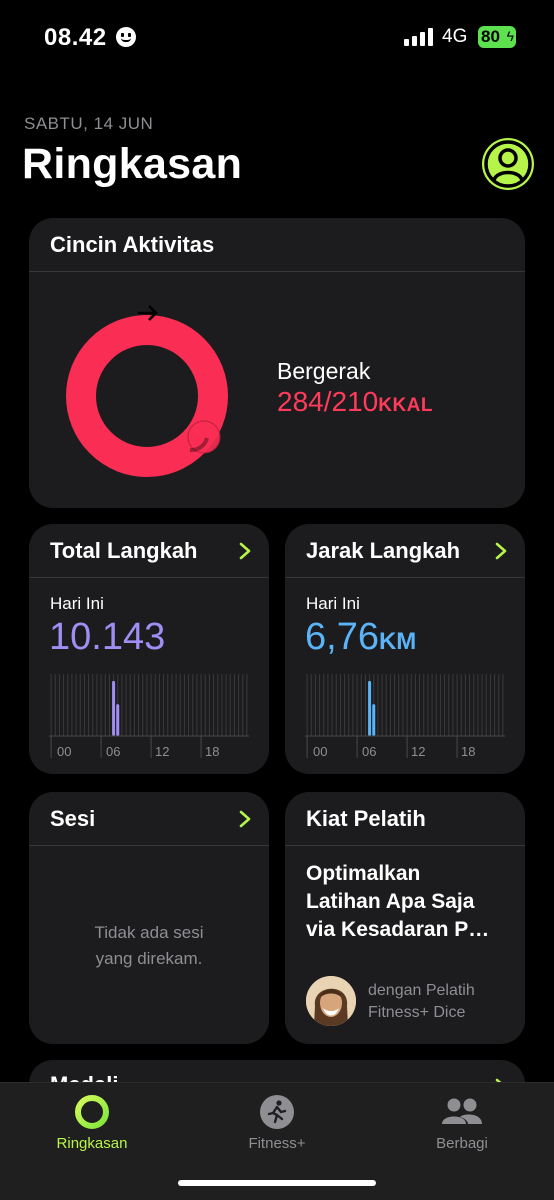 The width and height of the screenshot is (554, 1200). Describe the element at coordinates (107, 637) in the screenshot. I see `steps-value: 10.143` at that location.